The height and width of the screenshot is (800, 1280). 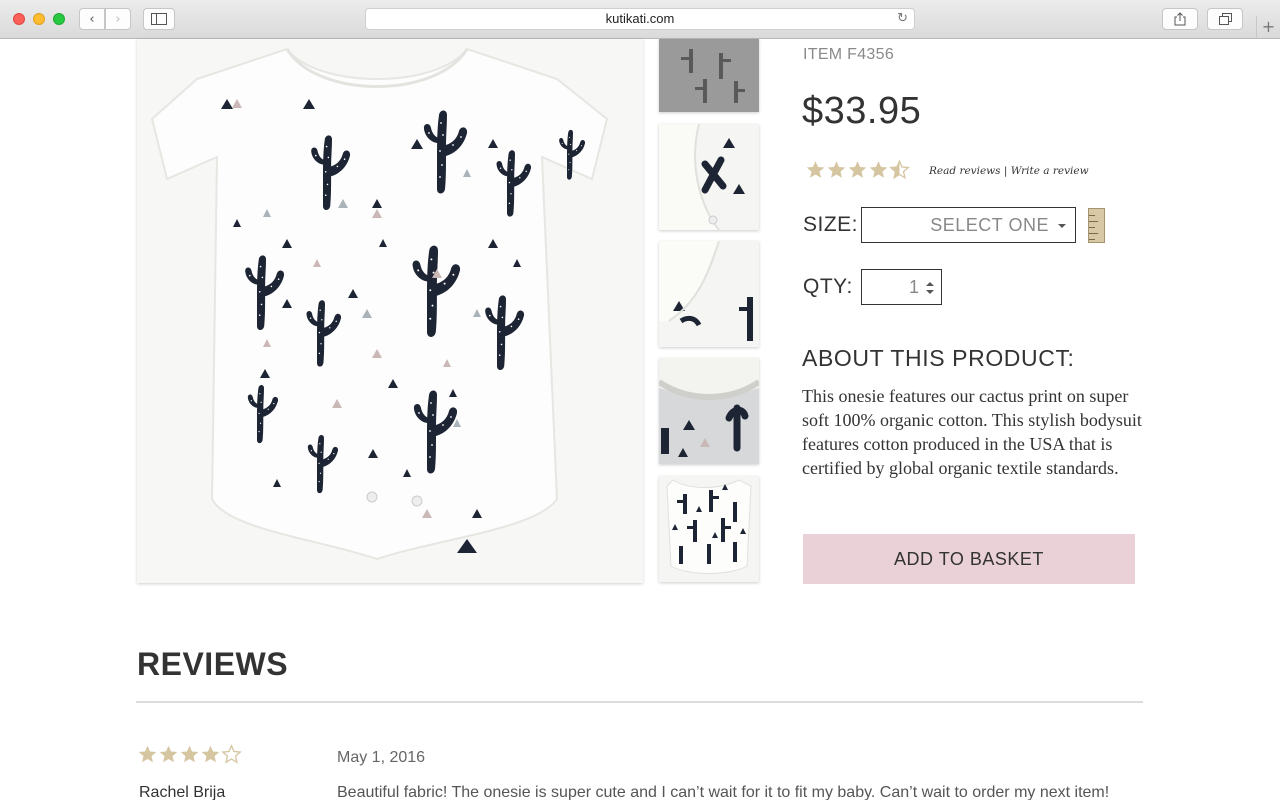 I want to click on quantity-stepper: 1, so click(x=901, y=287).